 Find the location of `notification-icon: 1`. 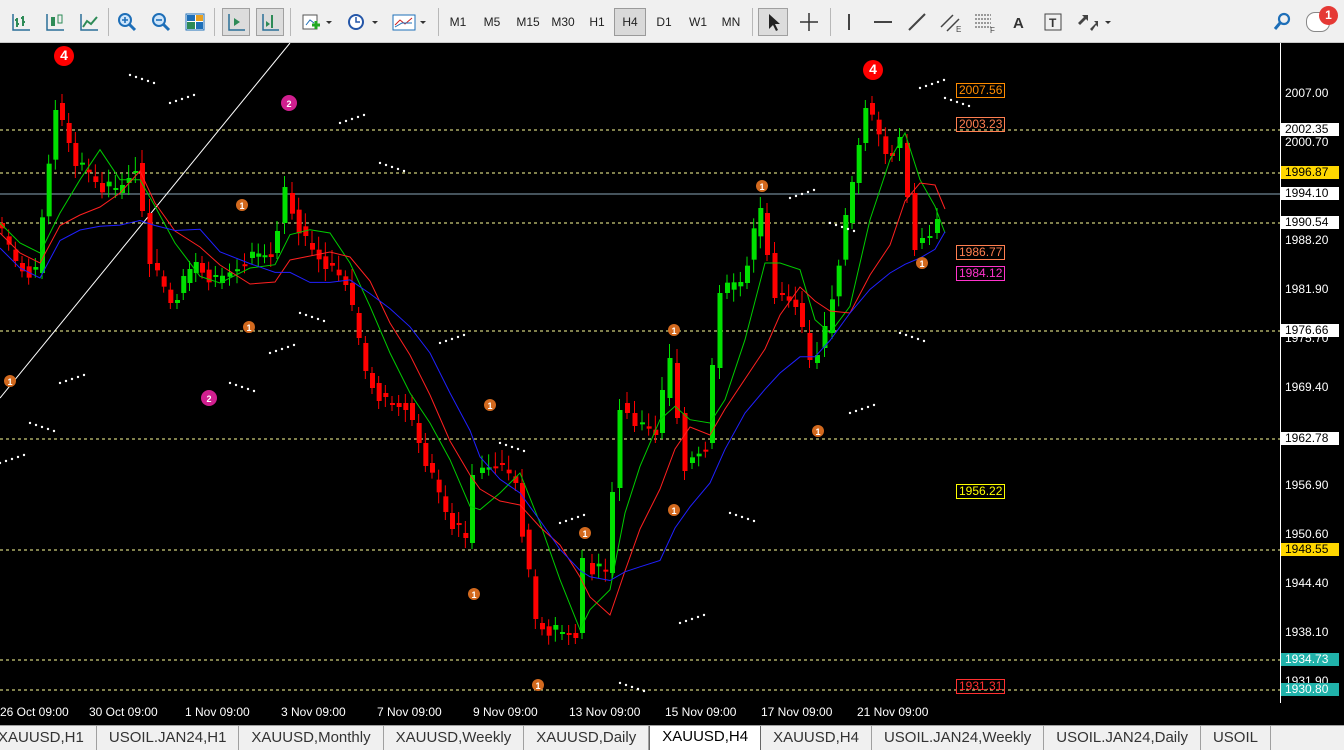

notification-icon: 1 is located at coordinates (1322, 21).